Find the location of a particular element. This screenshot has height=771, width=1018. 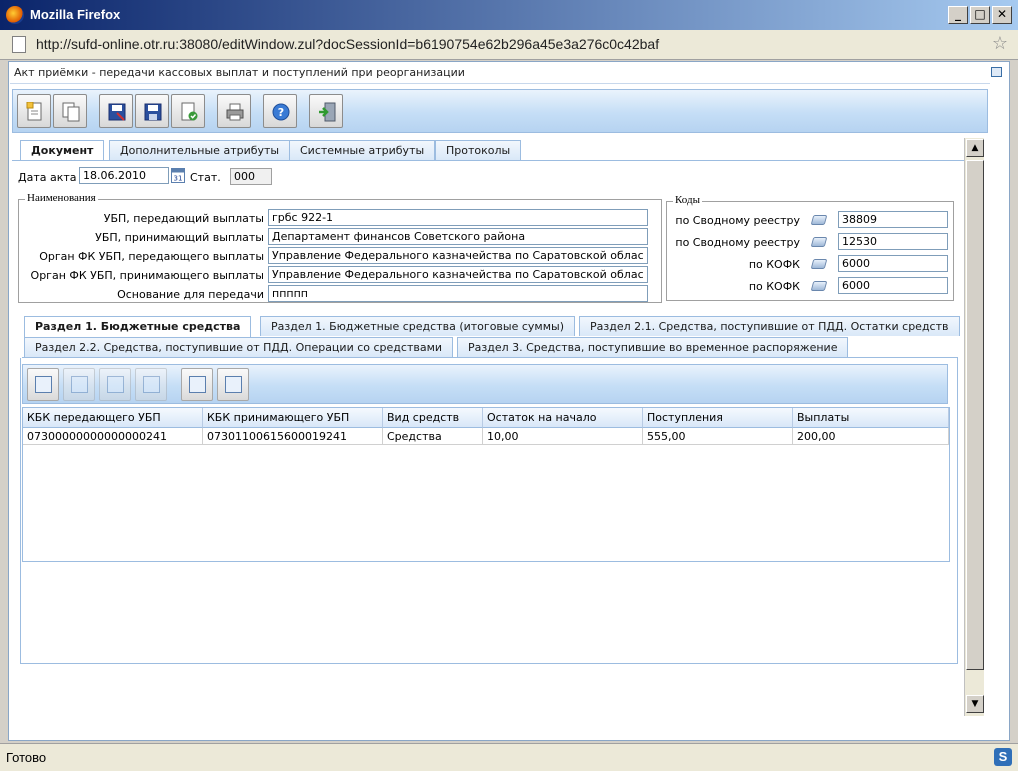

check-document-icon is located at coordinates (189, 111).